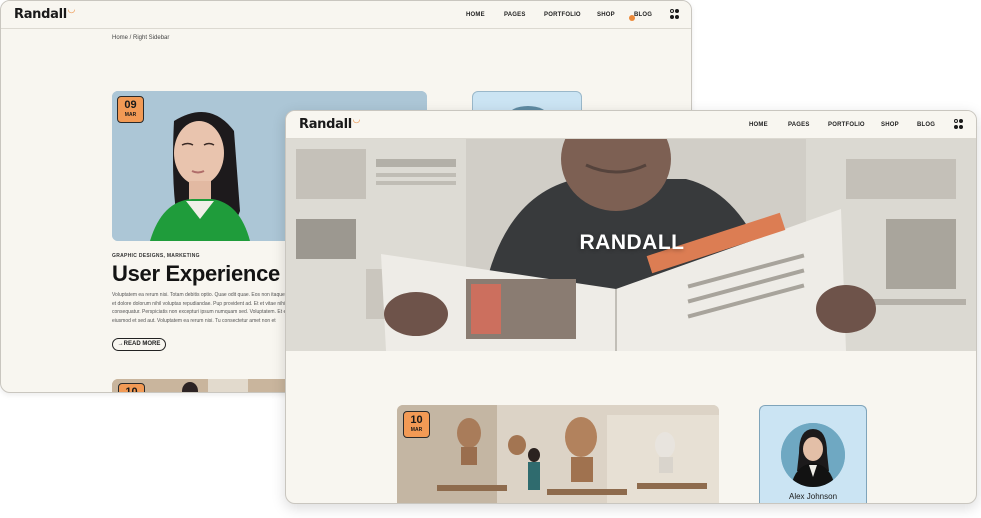 The width and height of the screenshot is (981, 518). I want to click on read-more-label: READ MORE, so click(142, 344).